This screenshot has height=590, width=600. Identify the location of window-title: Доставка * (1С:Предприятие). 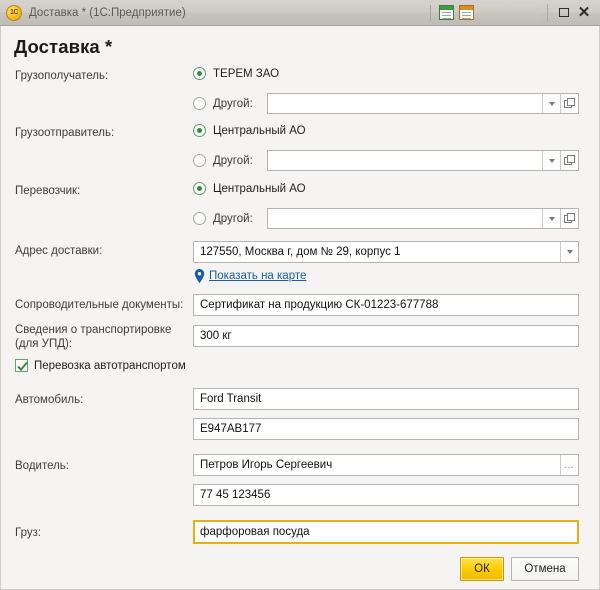
(107, 12).